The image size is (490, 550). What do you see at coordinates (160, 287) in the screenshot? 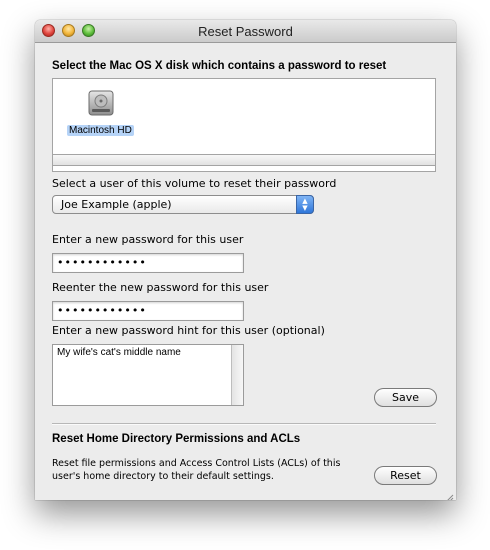
I see `reenter-password-label: Reenter the new password for this user` at bounding box center [160, 287].